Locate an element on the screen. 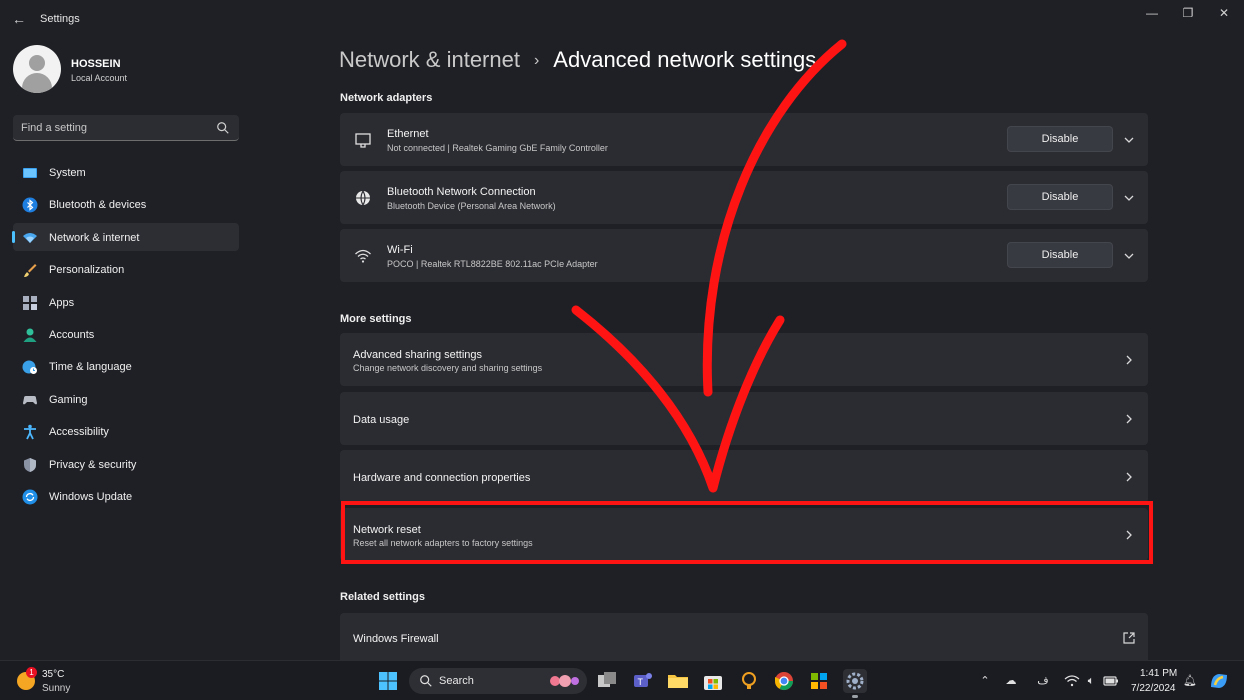  sidebar-item-label: Gaming is located at coordinates (68, 399).